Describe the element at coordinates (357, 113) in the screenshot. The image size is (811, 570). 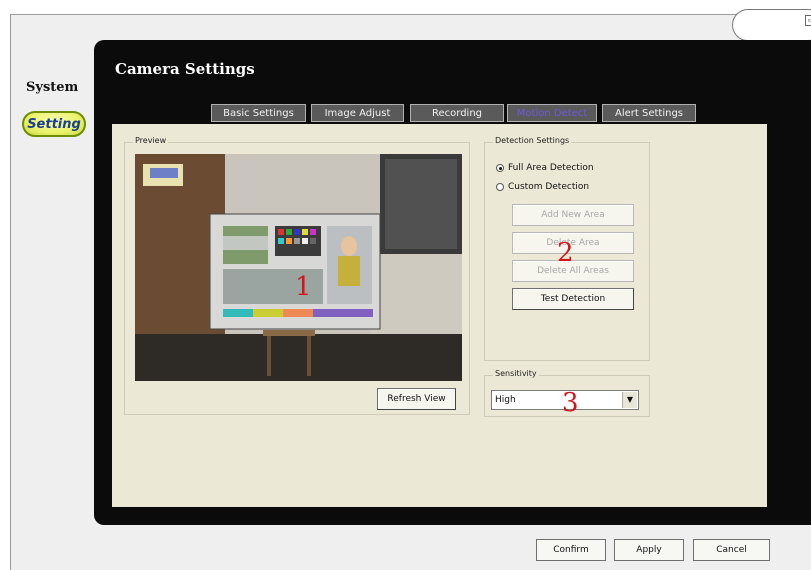
I see `tab-image-adjust: Image Adjust` at that location.